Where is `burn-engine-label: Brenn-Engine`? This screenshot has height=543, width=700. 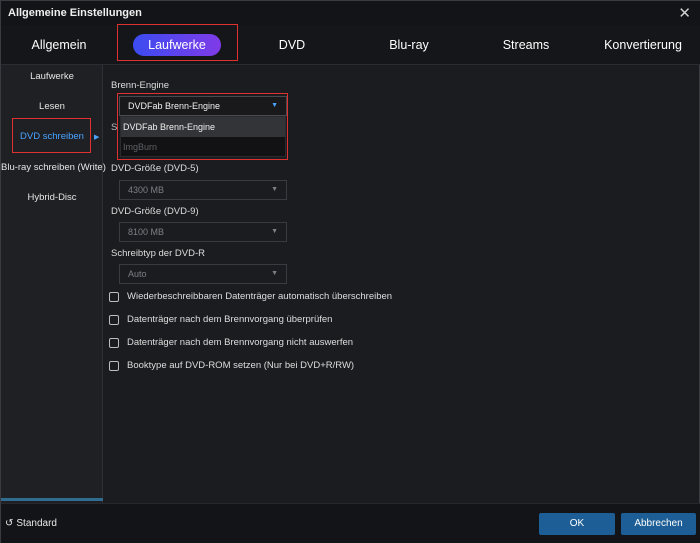
burn-engine-label: Brenn-Engine is located at coordinates (140, 85).